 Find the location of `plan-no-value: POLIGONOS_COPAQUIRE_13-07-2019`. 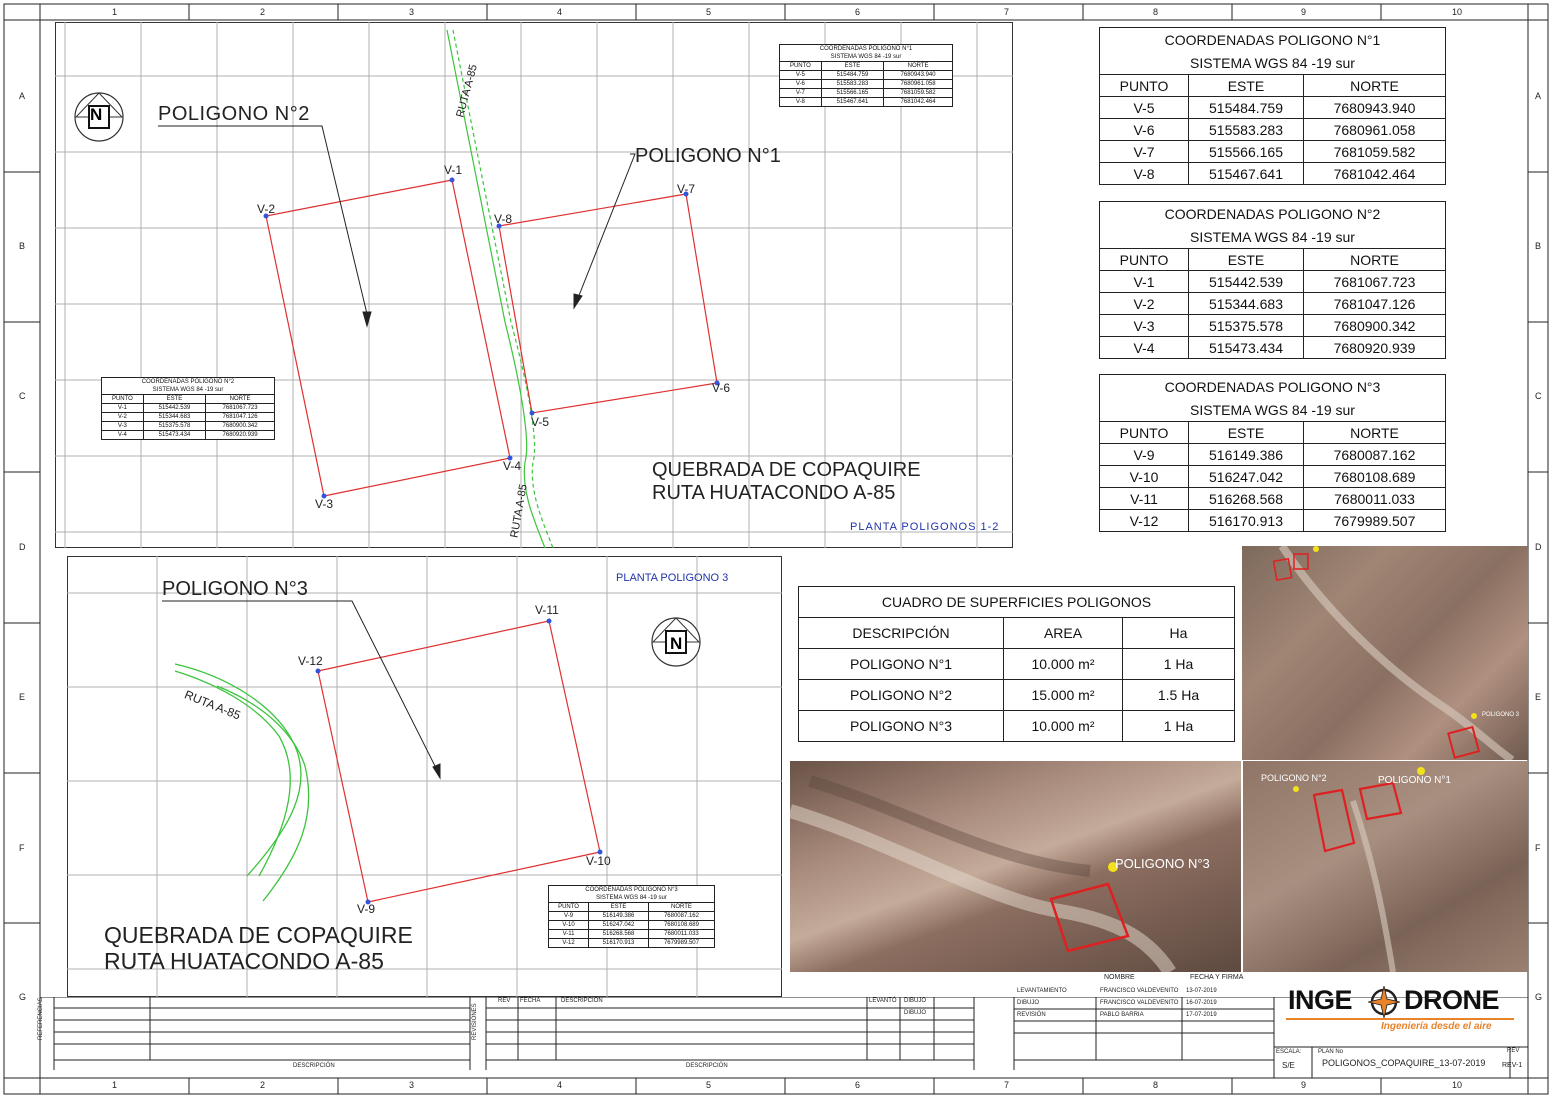

plan-no-value: POLIGONOS_COPAQUIRE_13-07-2019 is located at coordinates (1404, 1063).